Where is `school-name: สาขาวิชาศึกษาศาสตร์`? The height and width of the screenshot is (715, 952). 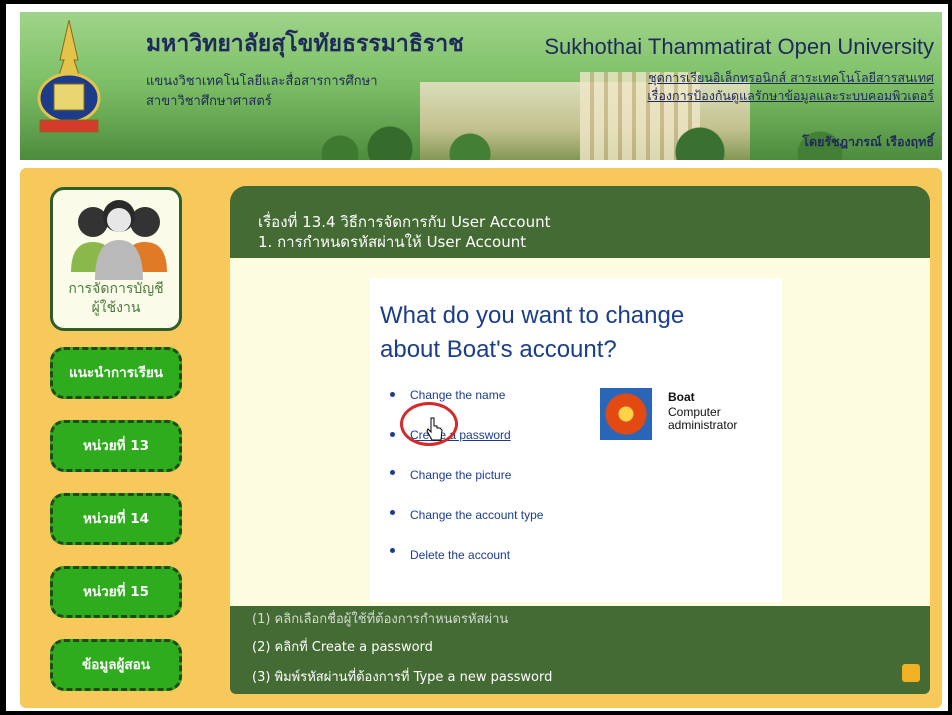 school-name: สาขาวิชาศึกษาศาสตร์ is located at coordinates (209, 101).